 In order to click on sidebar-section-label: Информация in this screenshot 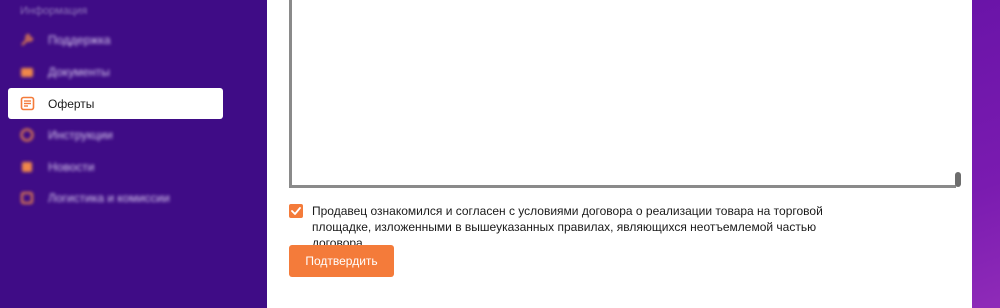, I will do `click(54, 11)`.